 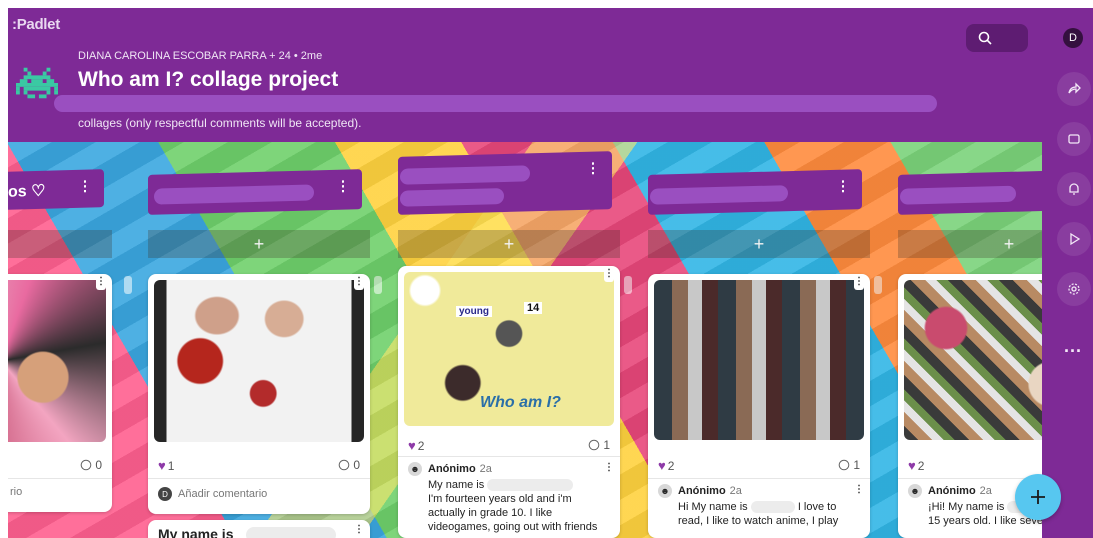 What do you see at coordinates (196, 532) in the screenshot?
I see `post-2b-title: My name is` at bounding box center [196, 532].